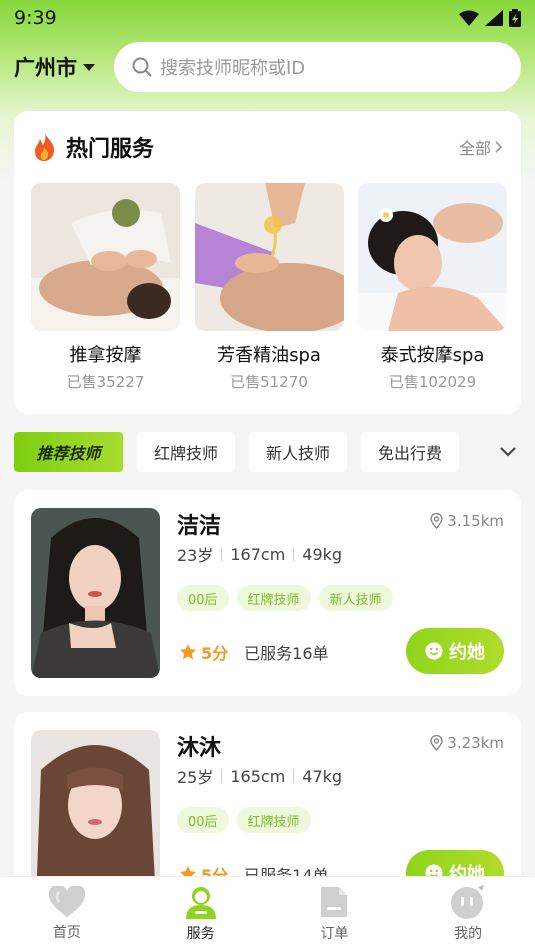  I want to click on service-name: 芳香精油spa, so click(269, 355).